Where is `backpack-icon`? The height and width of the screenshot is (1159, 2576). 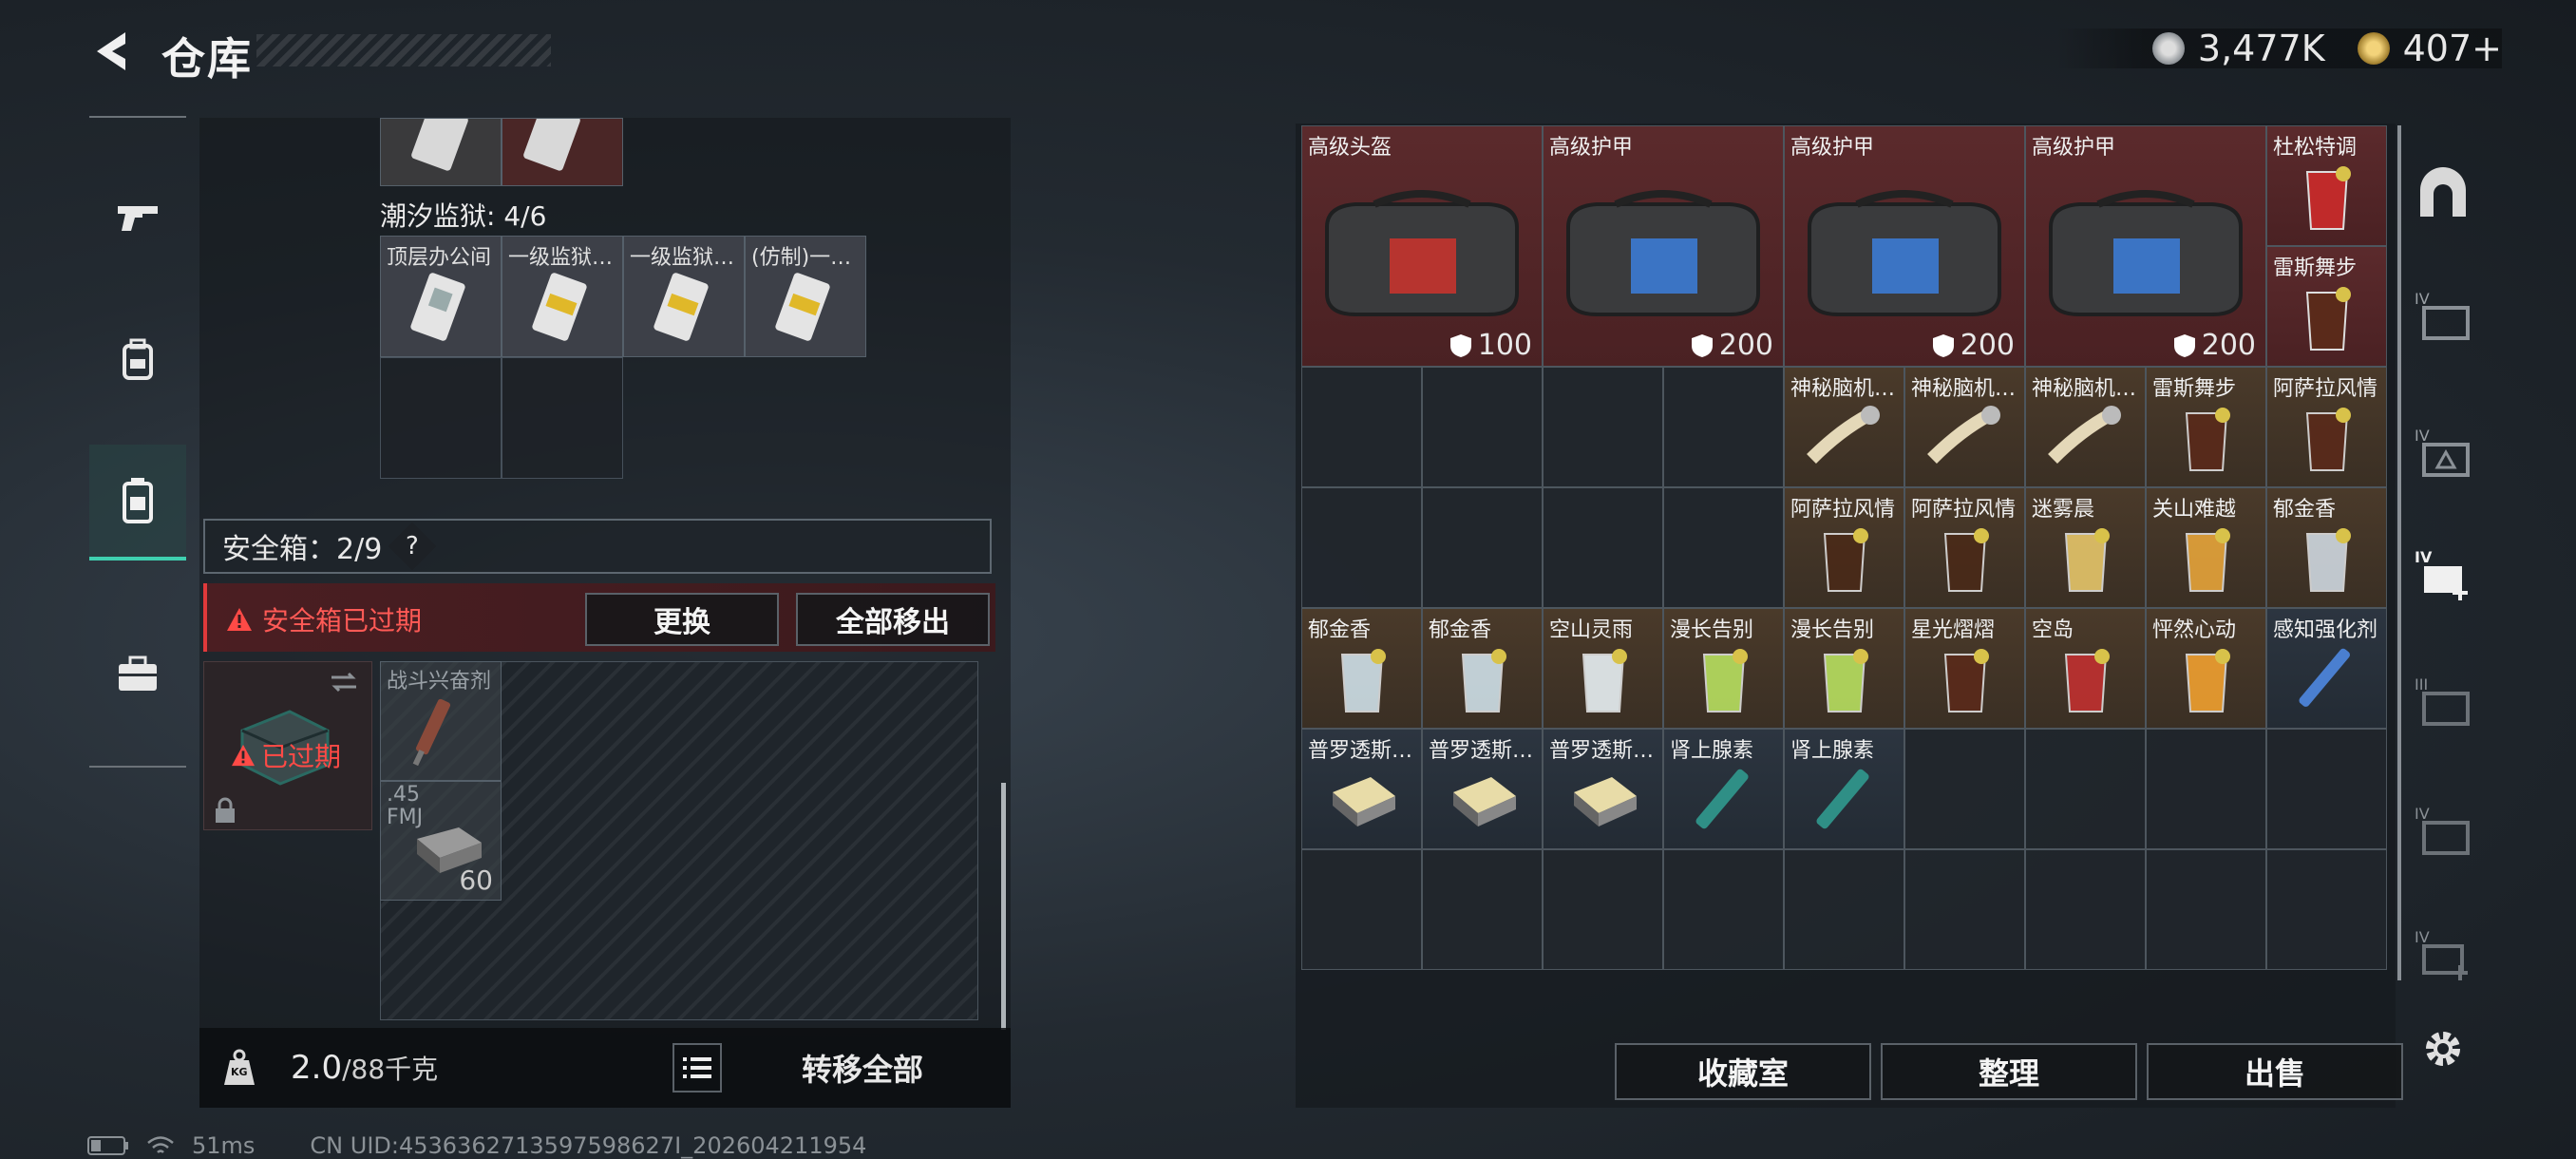 backpack-icon is located at coordinates (138, 359).